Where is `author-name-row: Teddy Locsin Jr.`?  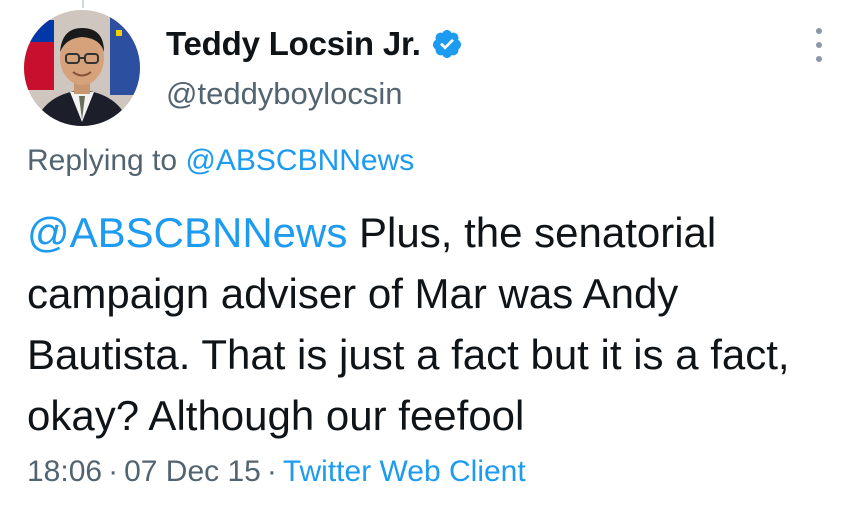
author-name-row: Teddy Locsin Jr. is located at coordinates (314, 44).